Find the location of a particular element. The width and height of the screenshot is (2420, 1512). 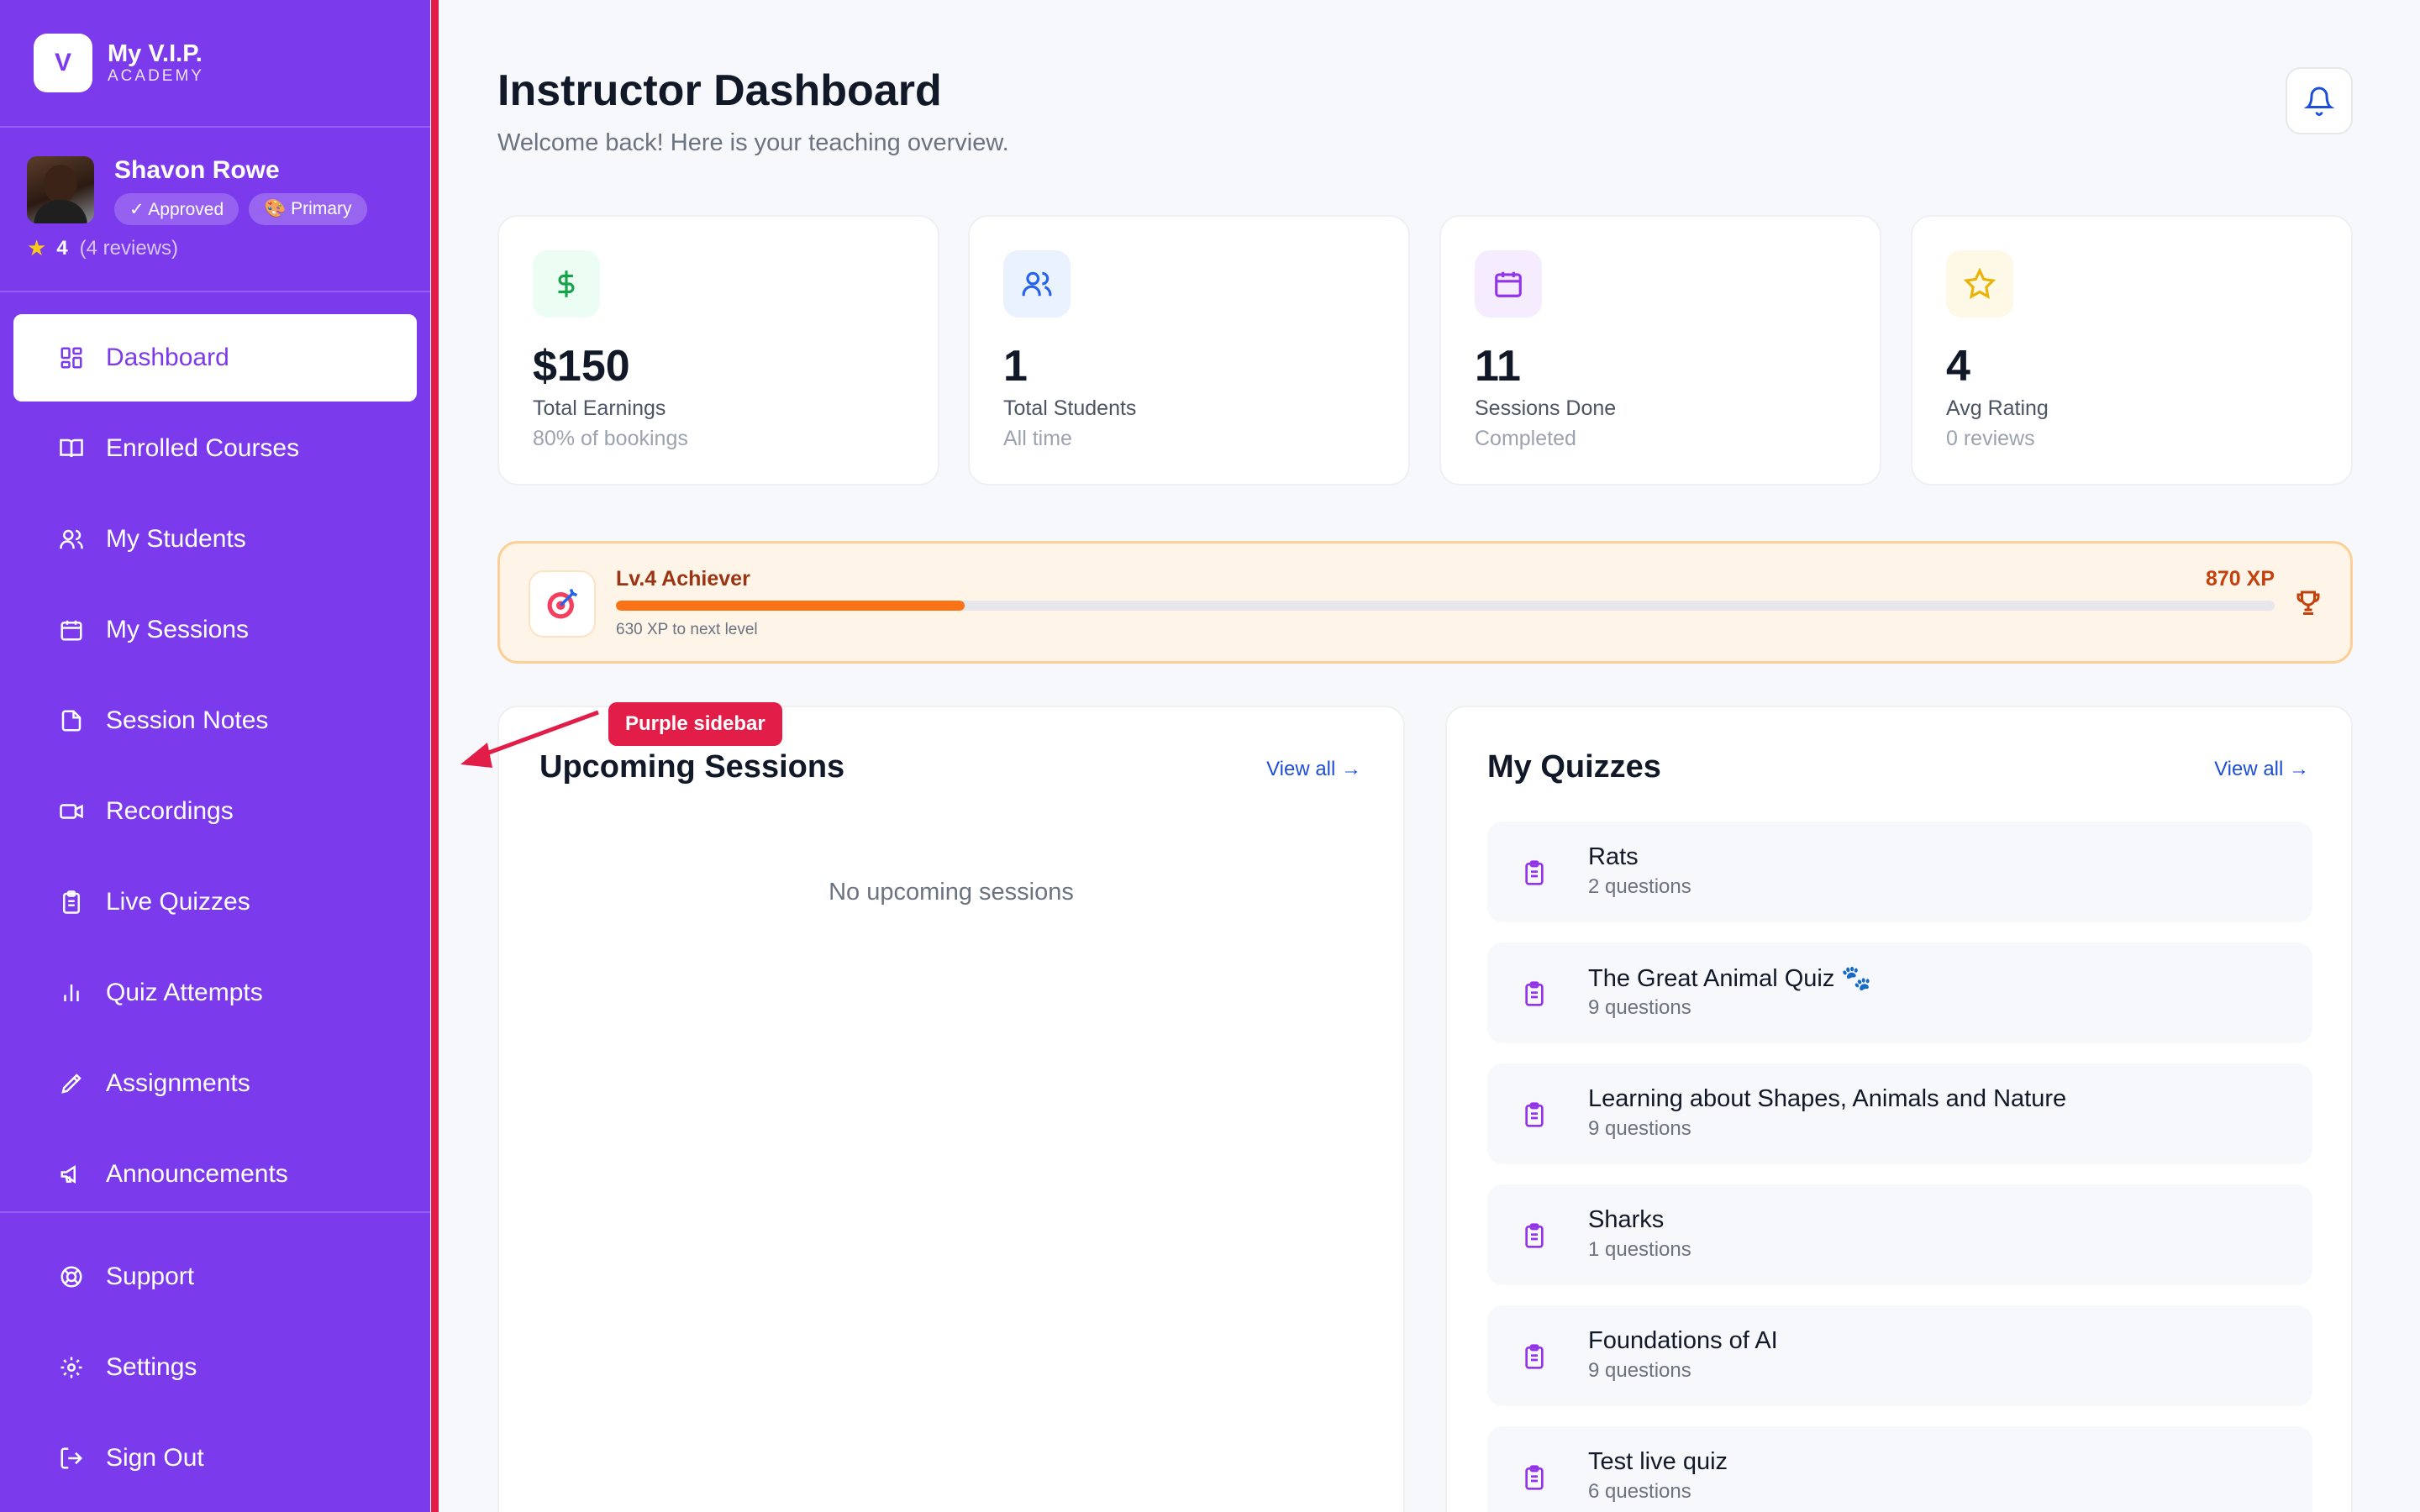

quiz-title: Rats is located at coordinates (1614, 856).